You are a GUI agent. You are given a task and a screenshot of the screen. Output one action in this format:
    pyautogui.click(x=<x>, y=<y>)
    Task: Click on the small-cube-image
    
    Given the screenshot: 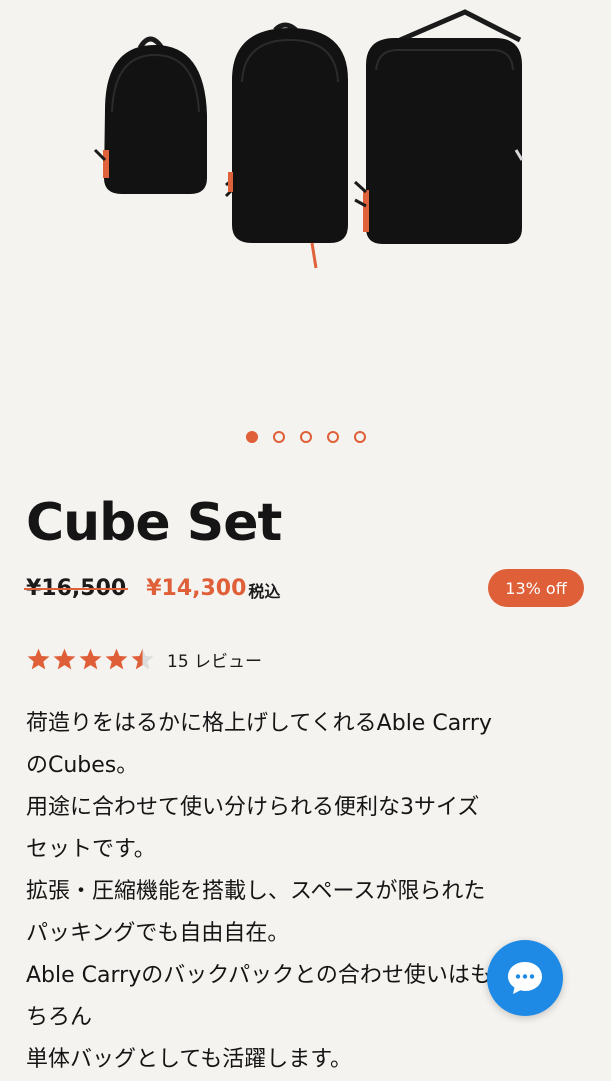 What is the action you would take?
    pyautogui.click(x=150, y=115)
    